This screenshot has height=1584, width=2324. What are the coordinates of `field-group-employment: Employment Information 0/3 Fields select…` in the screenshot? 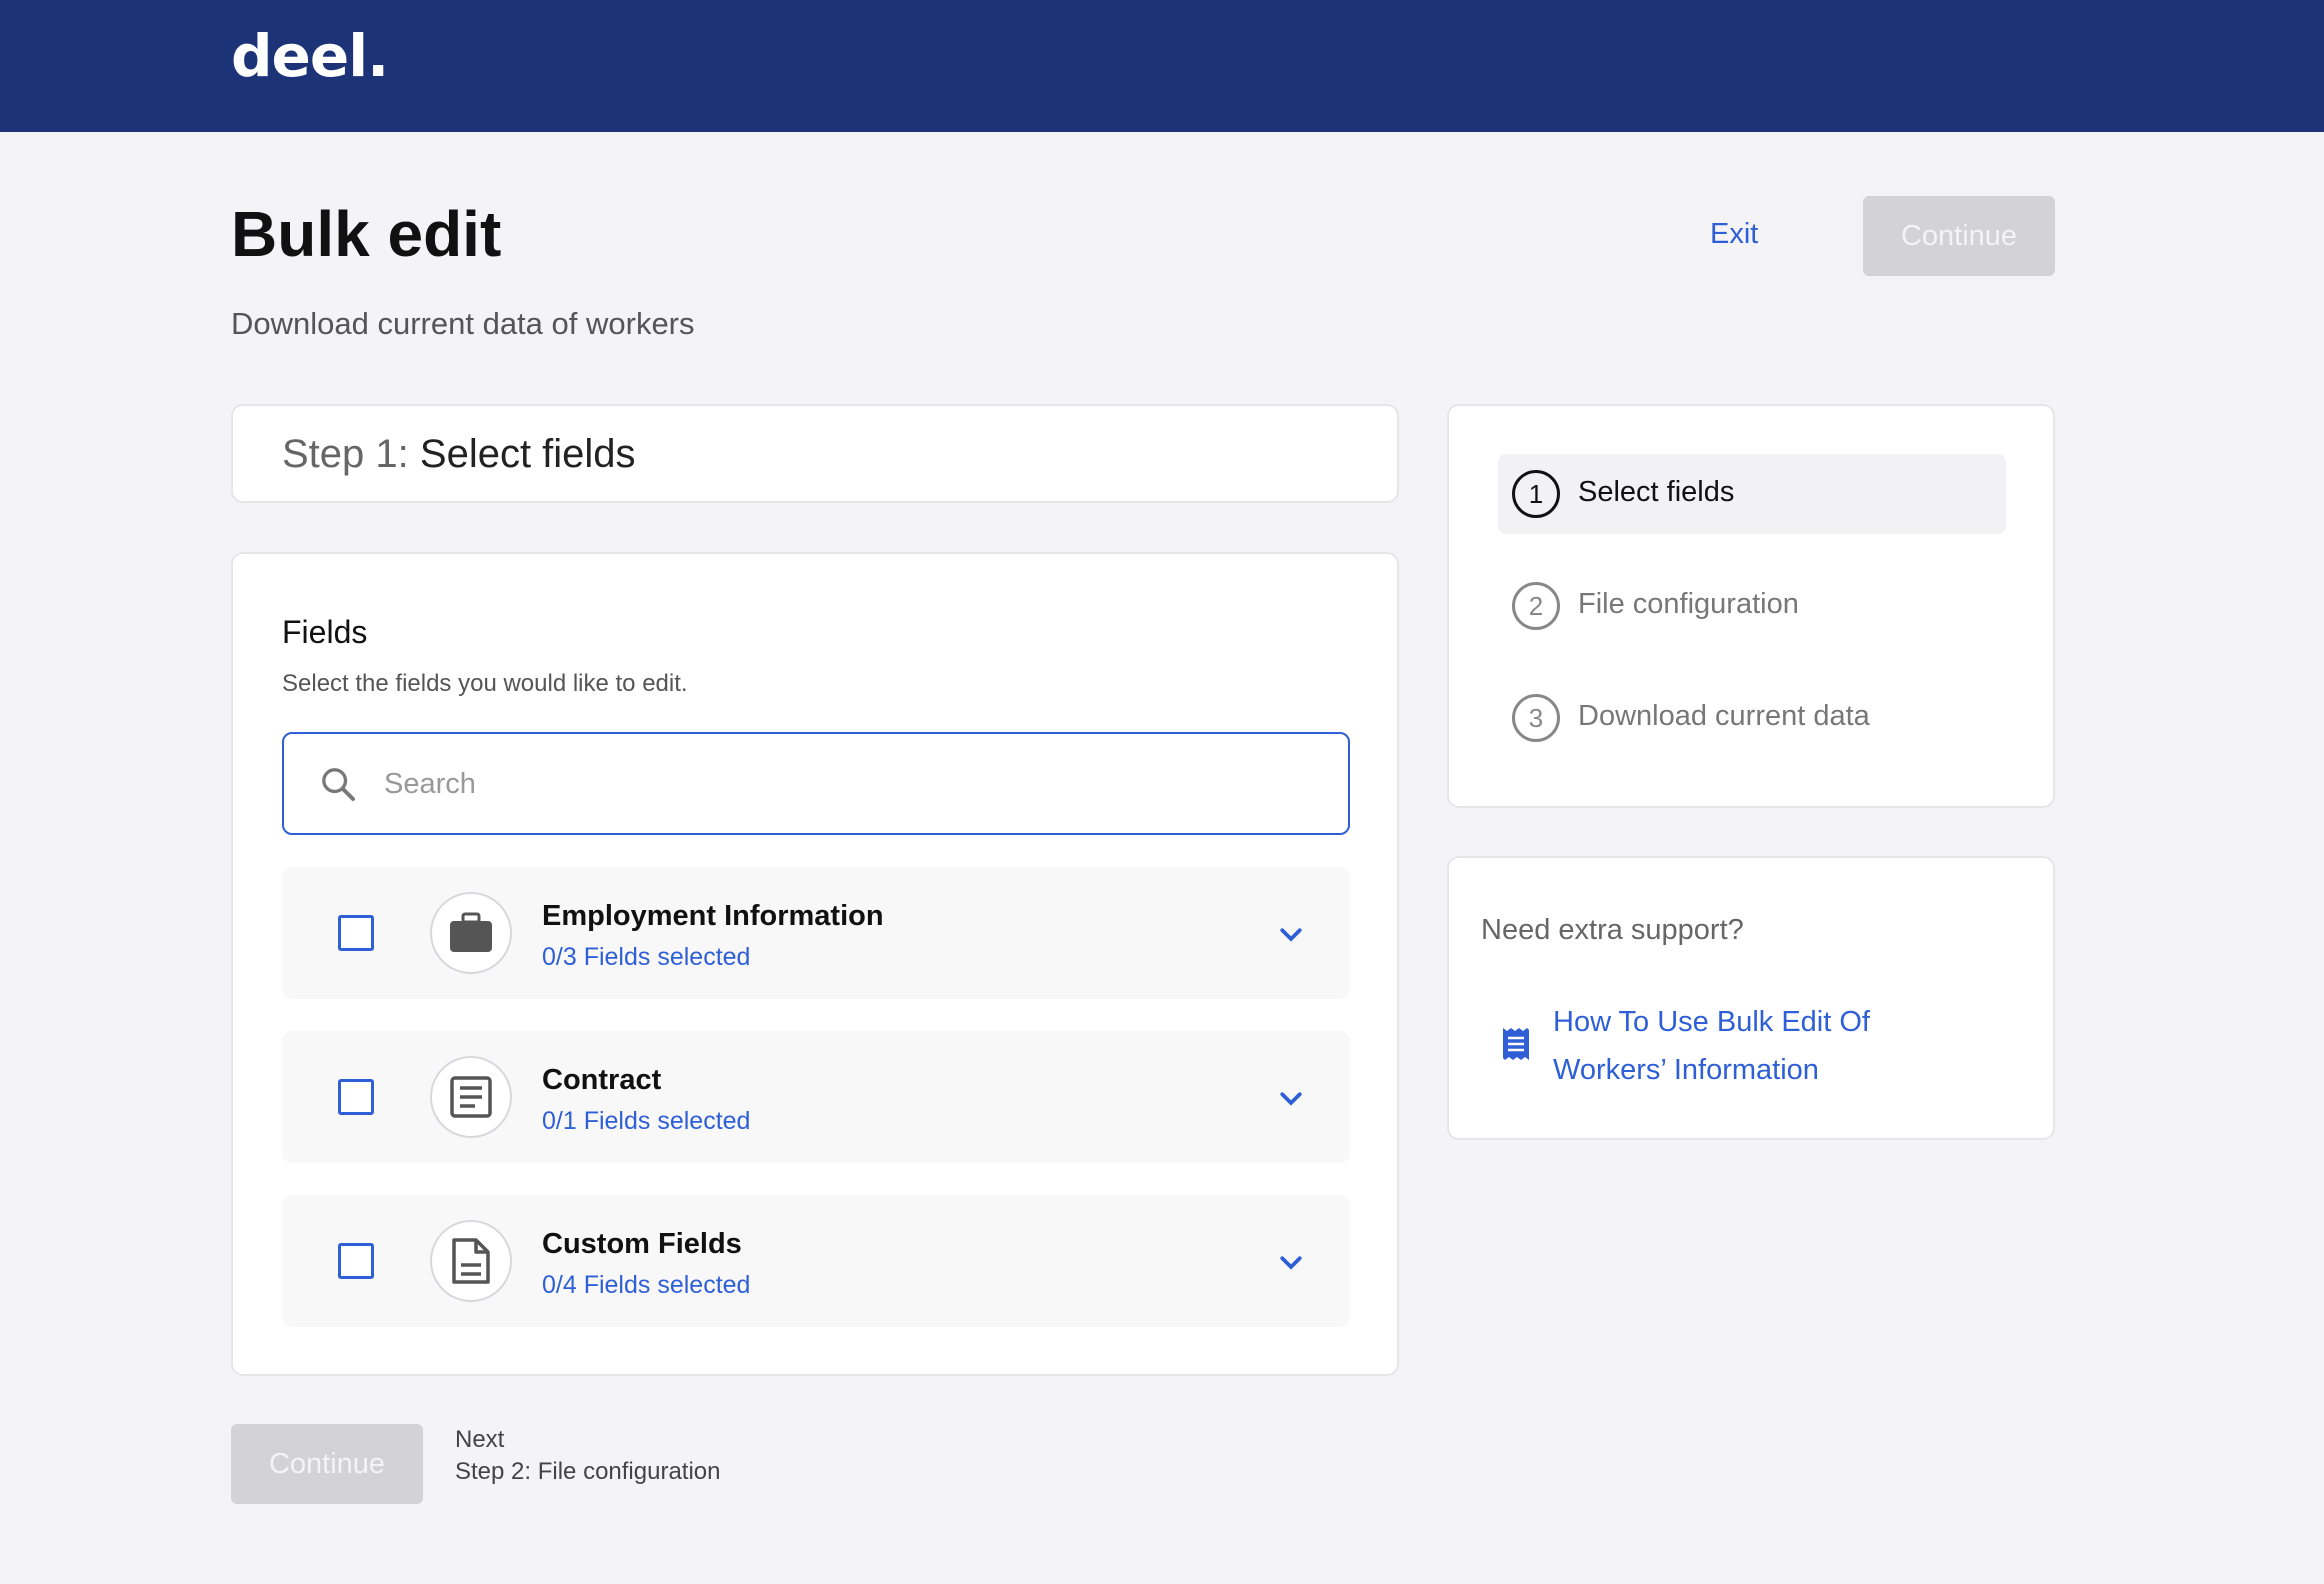 It's located at (816, 933).